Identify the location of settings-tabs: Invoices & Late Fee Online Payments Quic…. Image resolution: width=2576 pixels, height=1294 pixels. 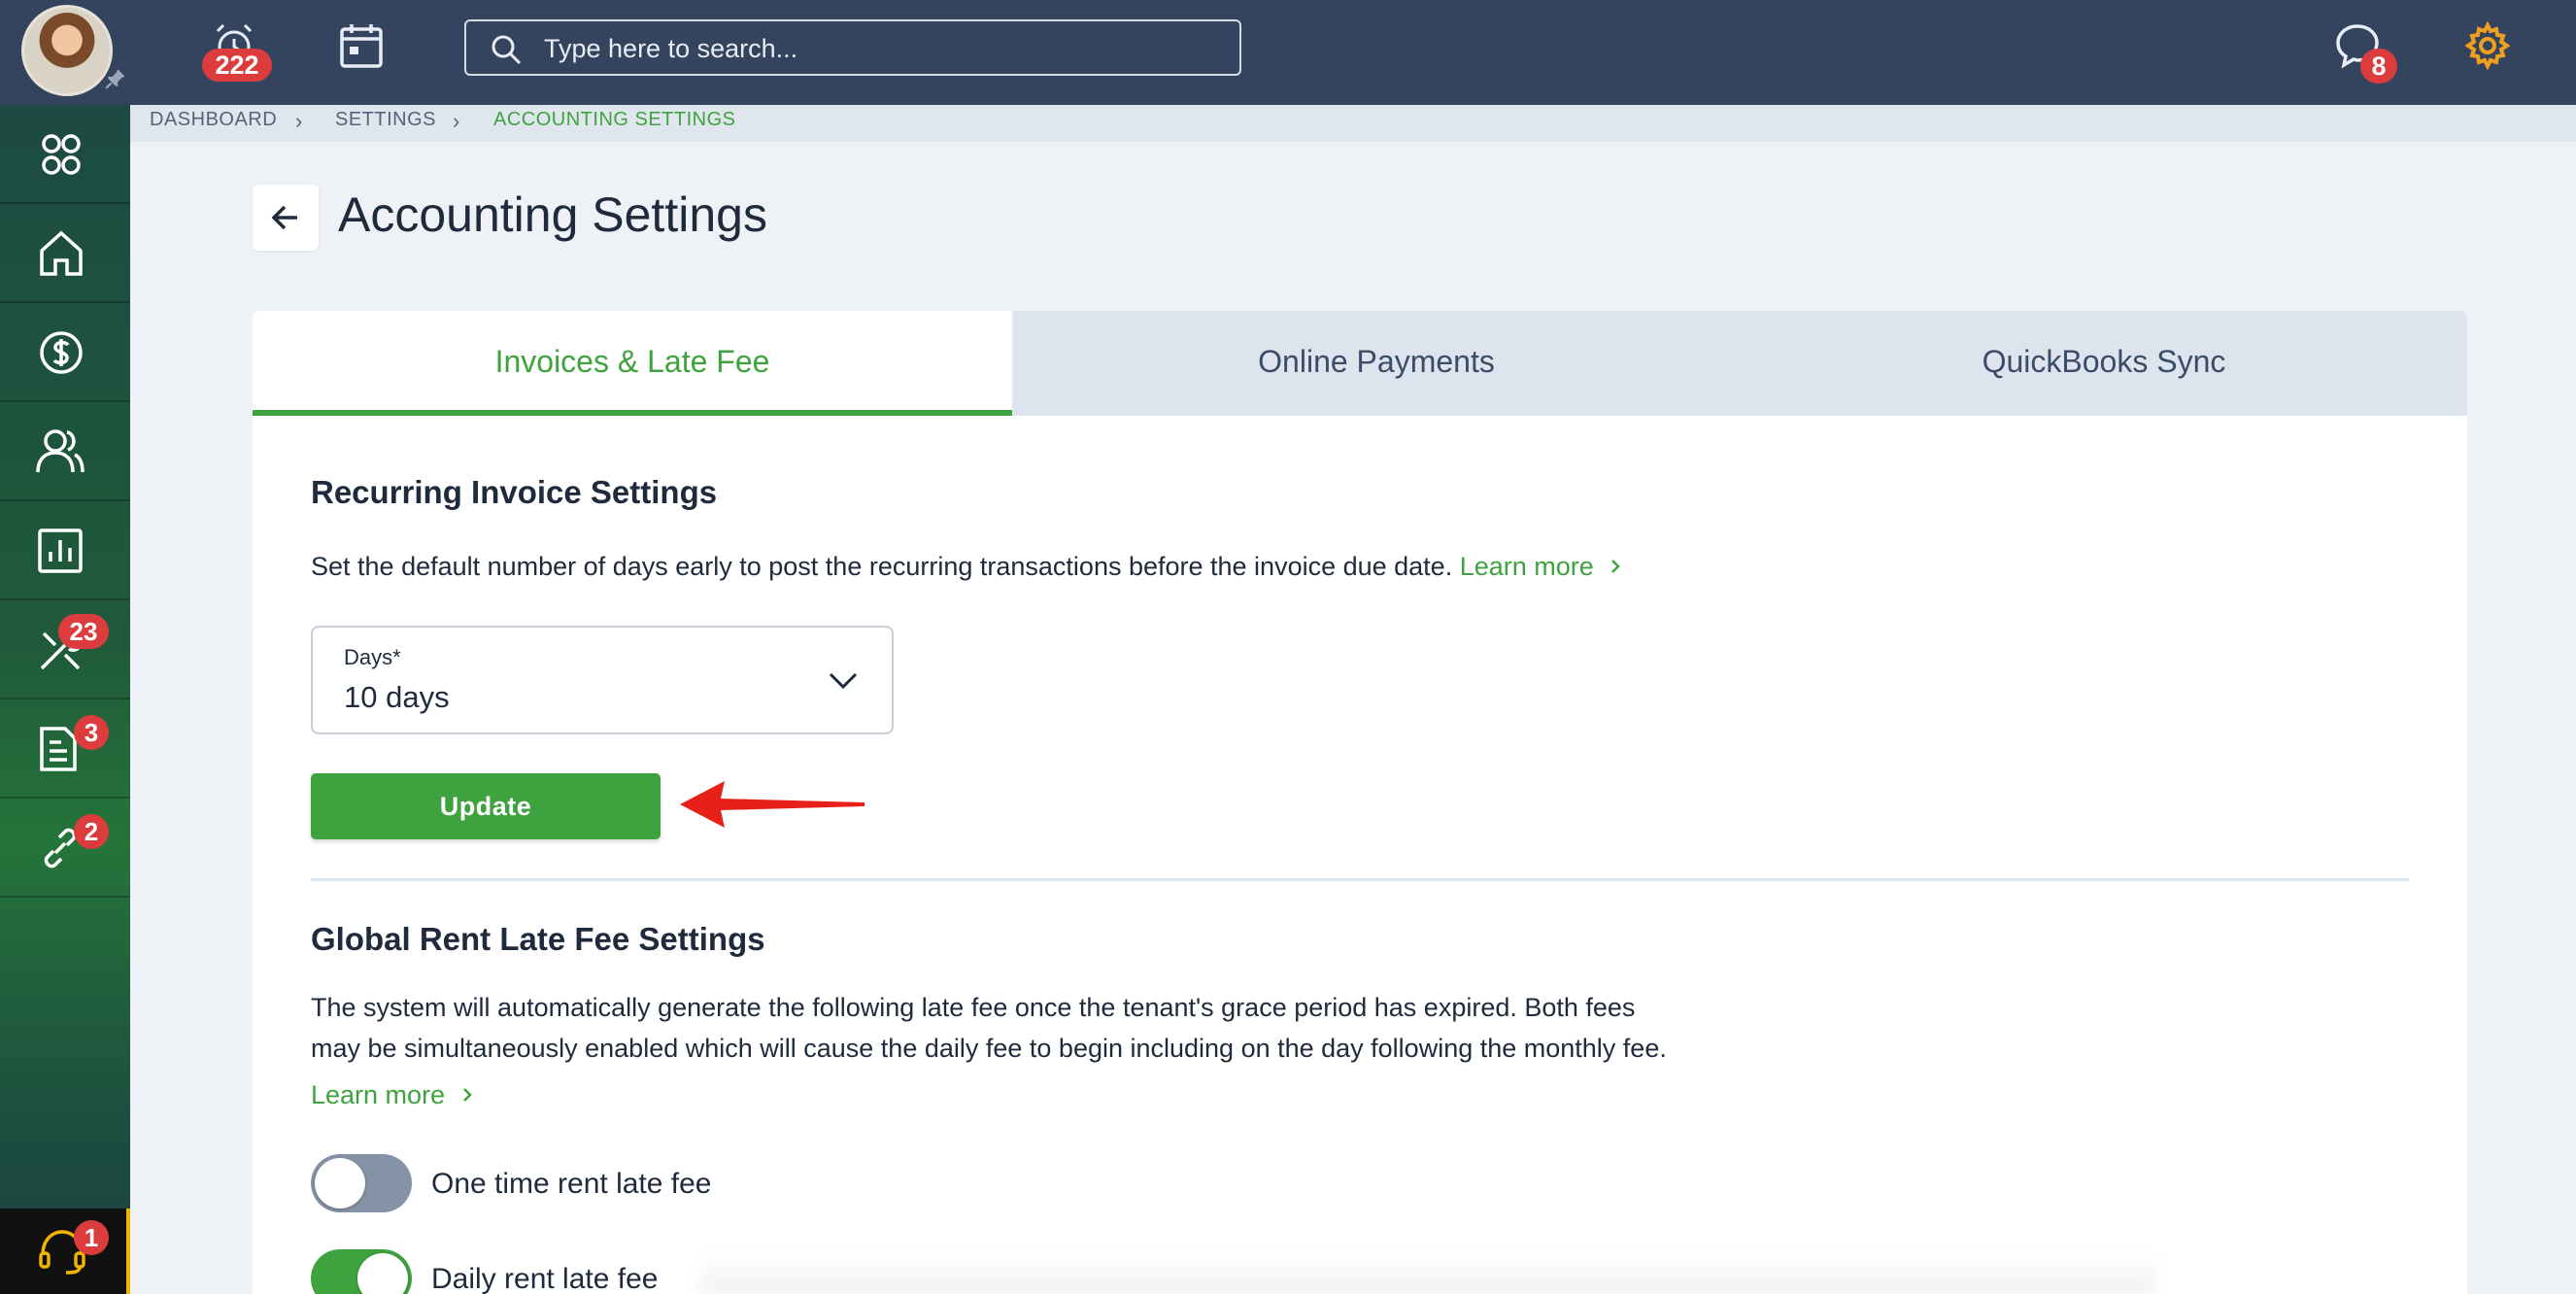
(1360, 363).